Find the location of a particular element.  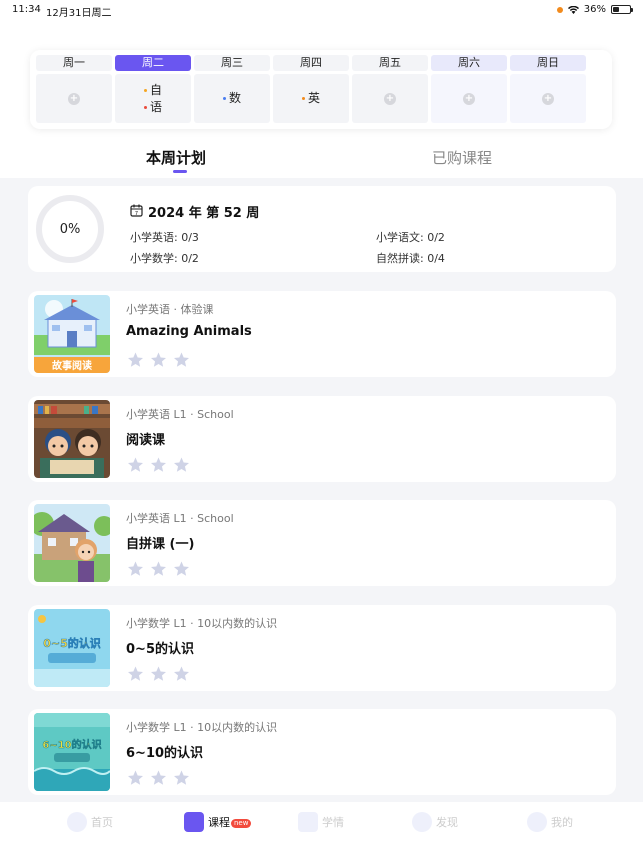

course-card: 故事阅读 小学英语 · 体验课 Amazing Animals is located at coordinates (322, 334).